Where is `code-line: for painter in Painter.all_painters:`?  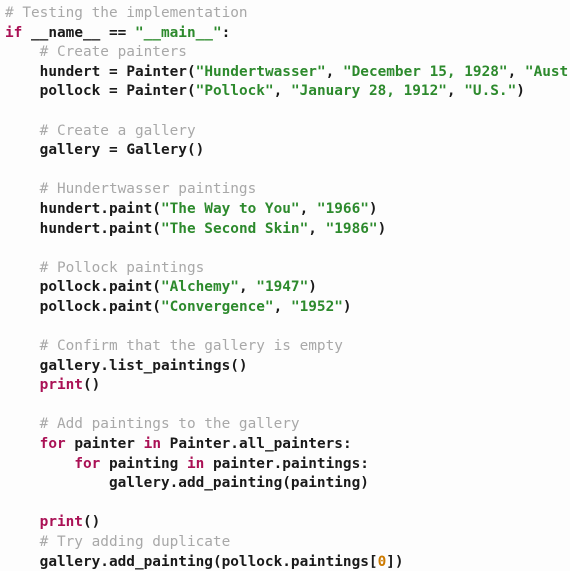 code-line: for painter in Painter.all_painters: is located at coordinates (287, 445).